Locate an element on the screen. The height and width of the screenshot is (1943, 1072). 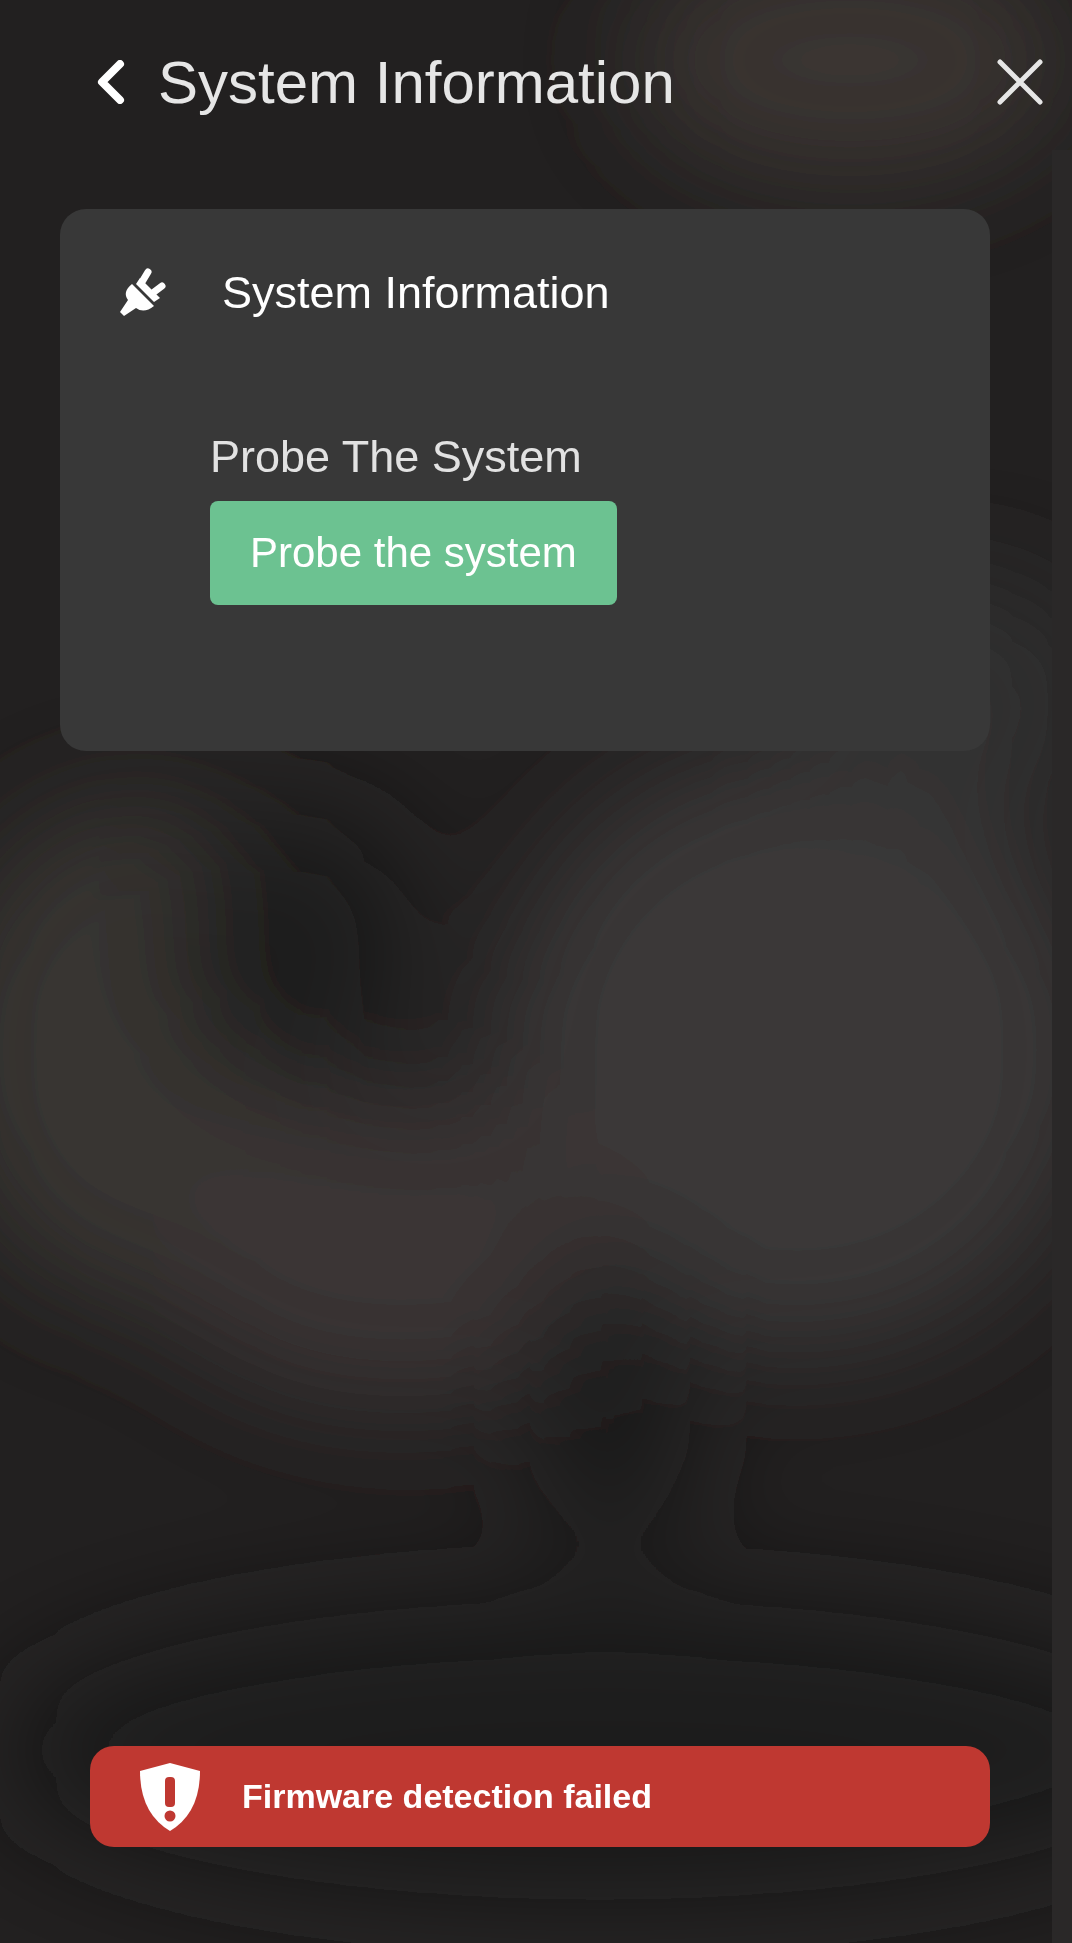
probe-button: Probe the system is located at coordinates (413, 553).